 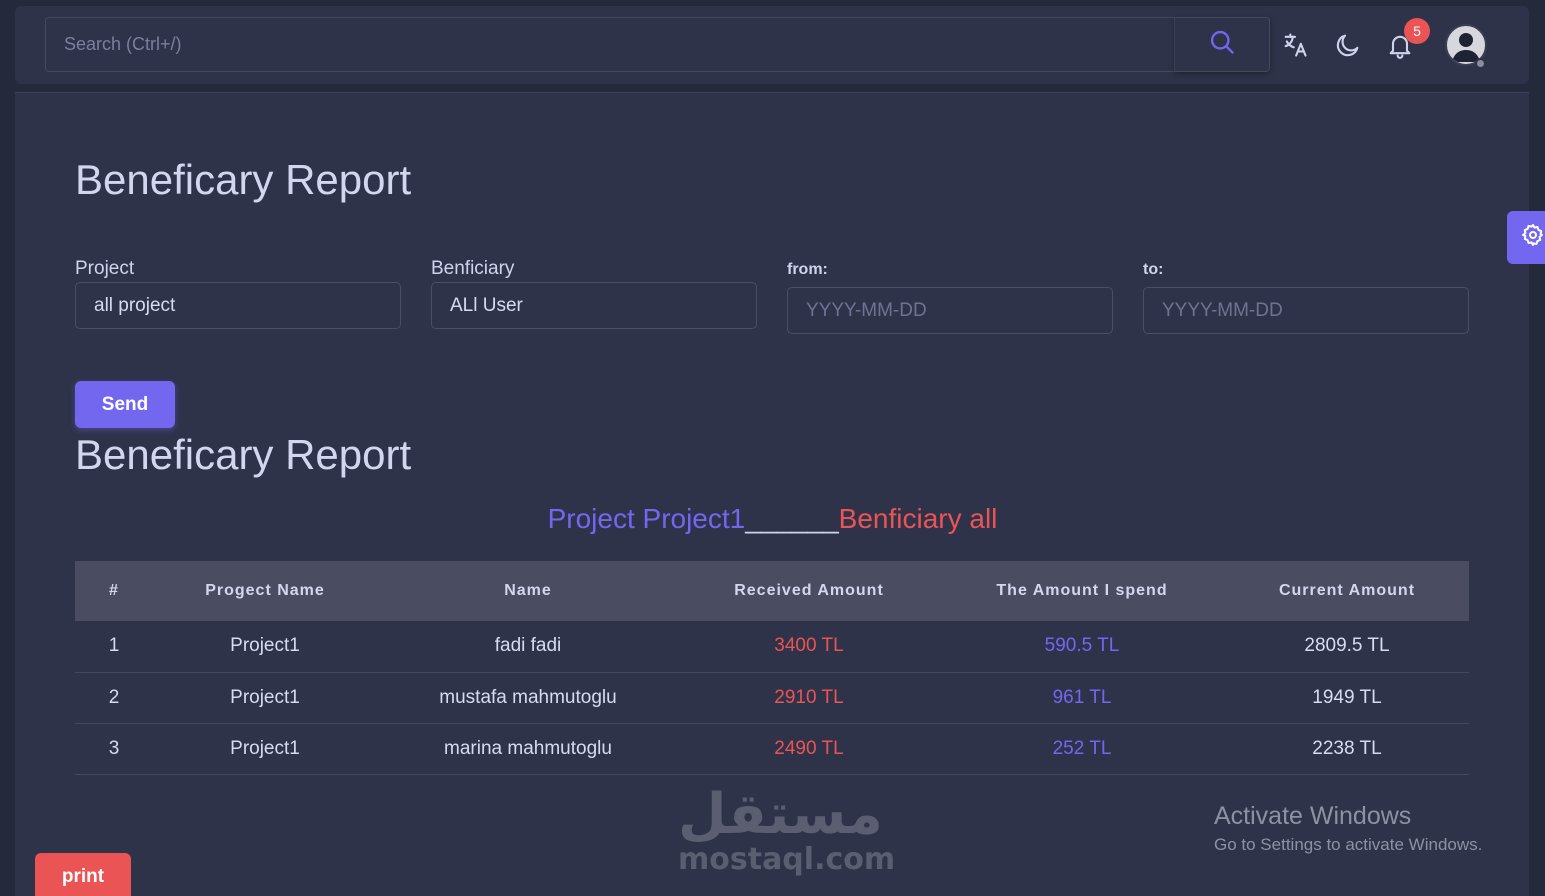 What do you see at coordinates (1348, 844) in the screenshot?
I see `activate-subtitle: Go to Settings to activate Windows.` at bounding box center [1348, 844].